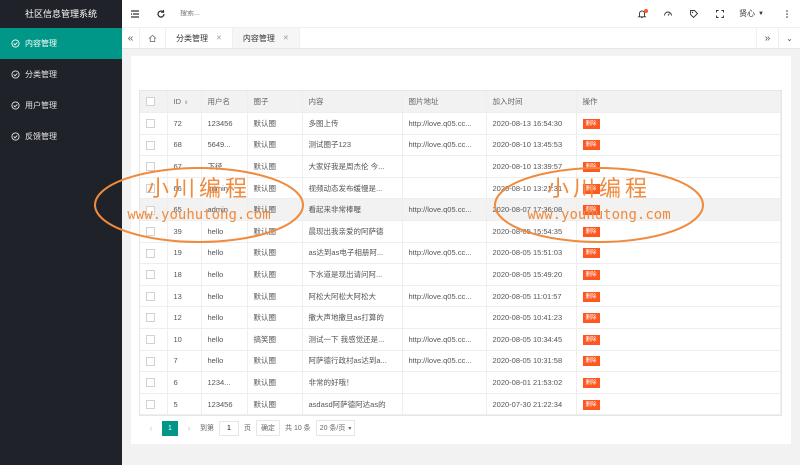 The image size is (800, 465). I want to click on cell-action: 删除, so click(678, 318).